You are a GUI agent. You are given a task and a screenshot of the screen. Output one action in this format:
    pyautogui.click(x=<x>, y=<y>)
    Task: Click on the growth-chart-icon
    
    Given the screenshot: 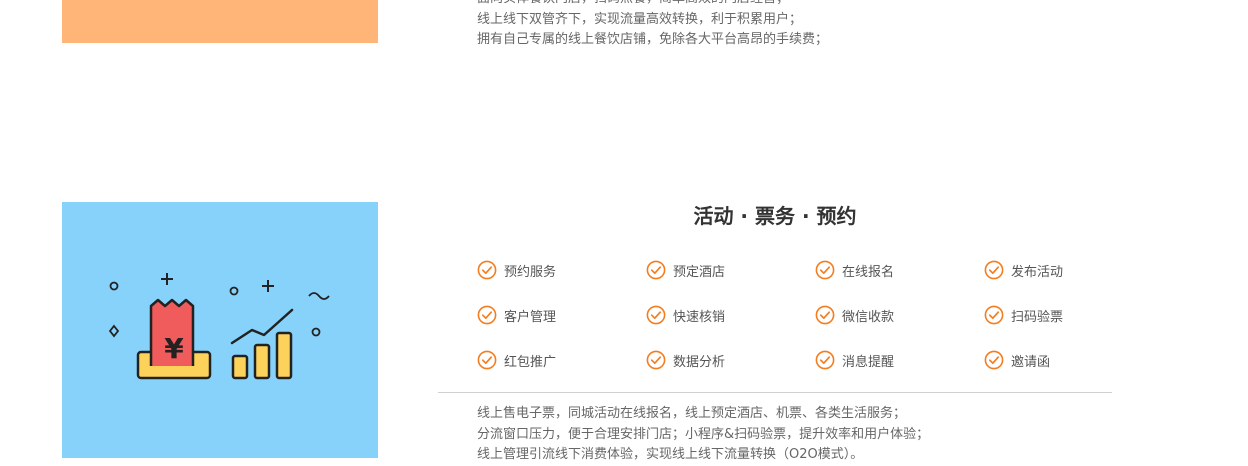 What is the action you would take?
    pyautogui.click(x=262, y=344)
    